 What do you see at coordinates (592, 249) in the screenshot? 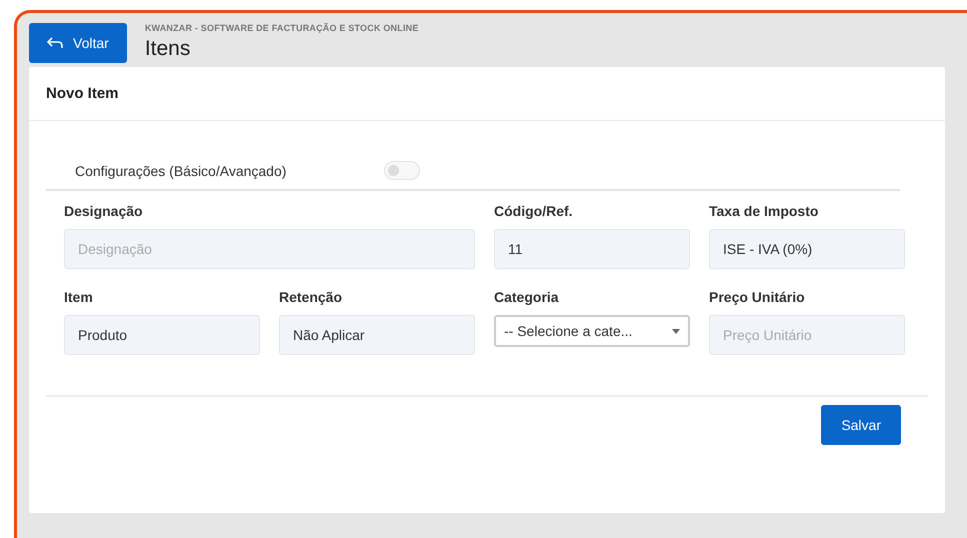
I see `input-field: 11` at bounding box center [592, 249].